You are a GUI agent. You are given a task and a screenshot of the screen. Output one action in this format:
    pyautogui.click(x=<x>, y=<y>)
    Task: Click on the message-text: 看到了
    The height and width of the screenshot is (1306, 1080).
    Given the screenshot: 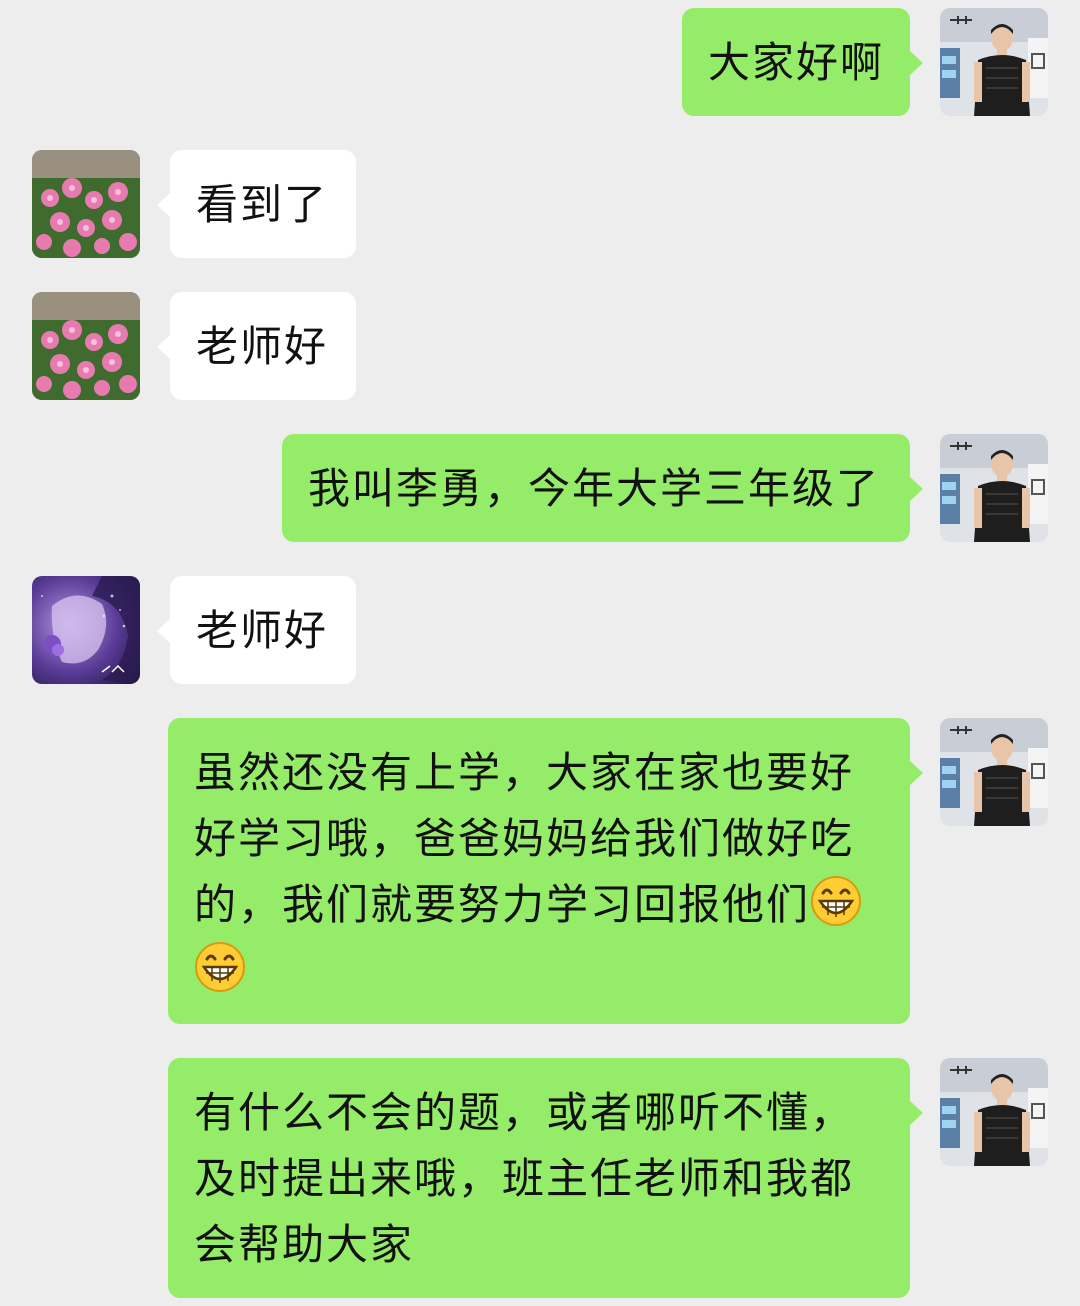 What is the action you would take?
    pyautogui.click(x=262, y=204)
    